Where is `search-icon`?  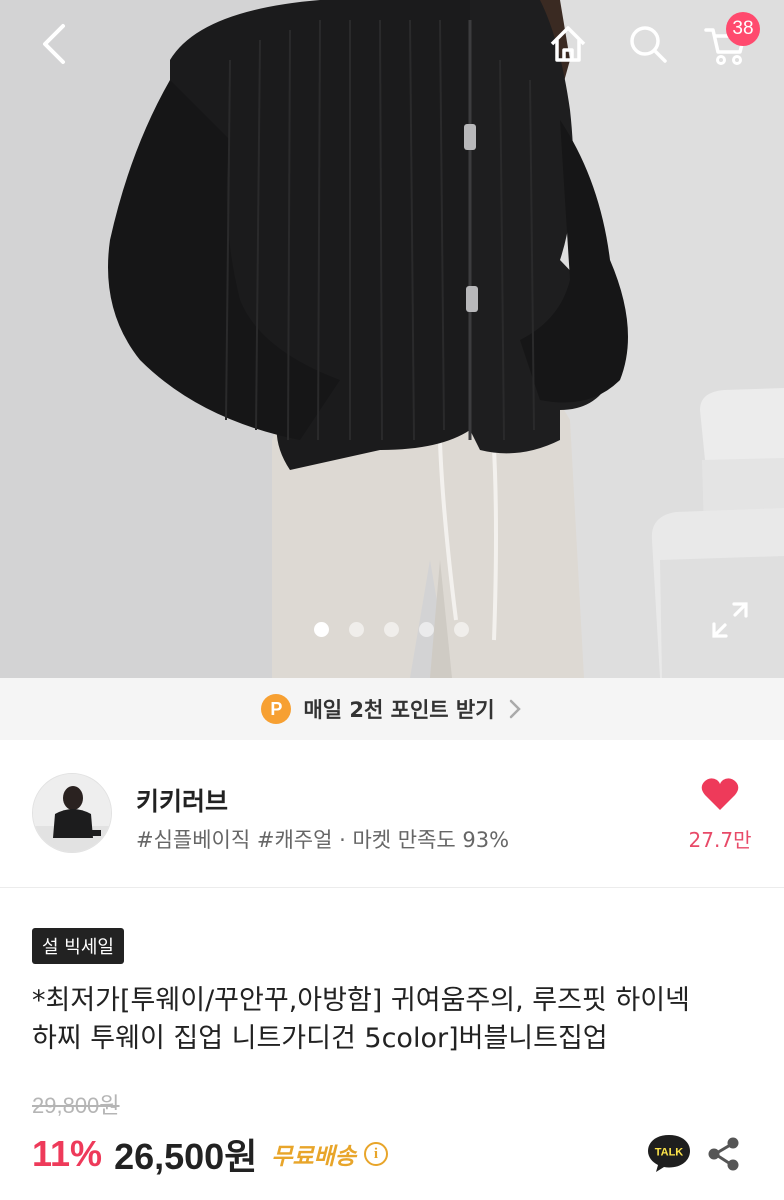 search-icon is located at coordinates (648, 44).